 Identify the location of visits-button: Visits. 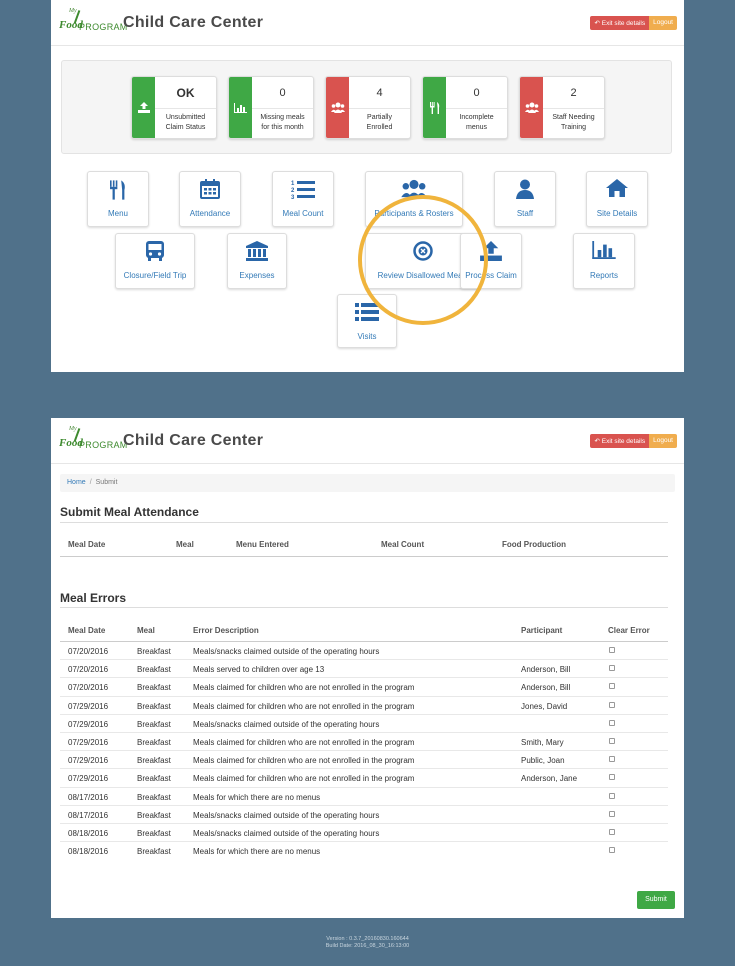
(367, 321).